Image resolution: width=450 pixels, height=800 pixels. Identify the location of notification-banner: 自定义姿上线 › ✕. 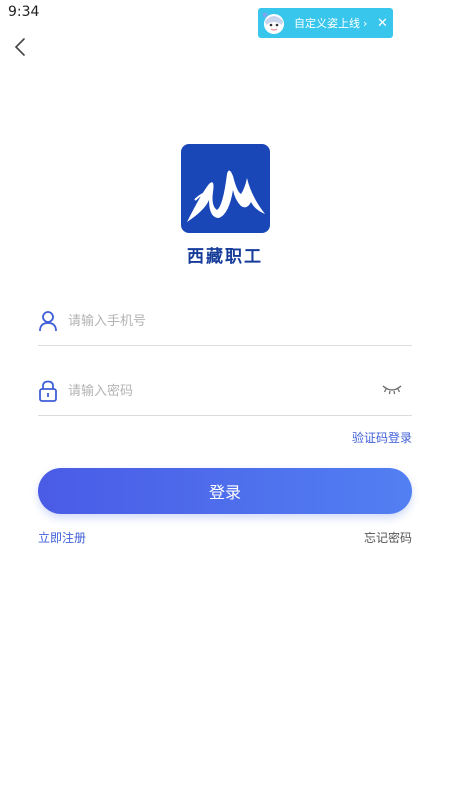
(325, 23).